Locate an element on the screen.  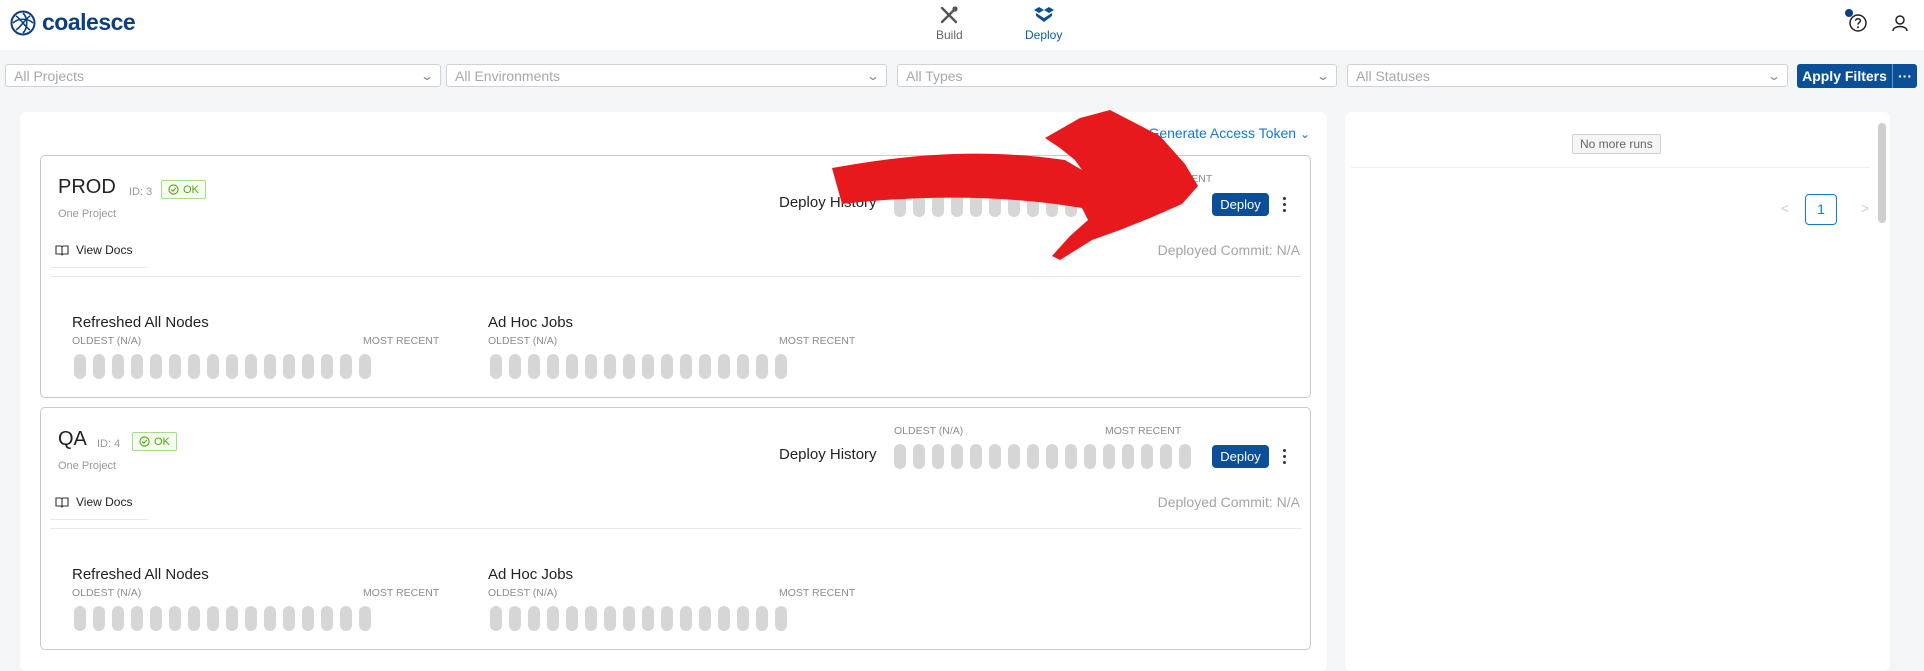
projects-select: All Projects ⌄ is located at coordinates (223, 75).